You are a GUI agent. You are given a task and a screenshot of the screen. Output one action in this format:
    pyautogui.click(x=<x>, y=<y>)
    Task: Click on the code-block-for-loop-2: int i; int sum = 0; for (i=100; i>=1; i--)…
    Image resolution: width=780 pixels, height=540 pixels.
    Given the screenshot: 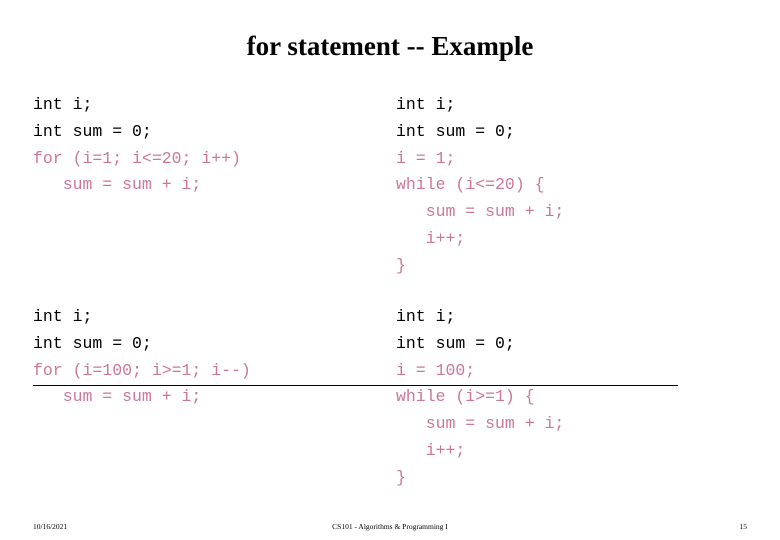 What is the action you would take?
    pyautogui.click(x=208, y=357)
    